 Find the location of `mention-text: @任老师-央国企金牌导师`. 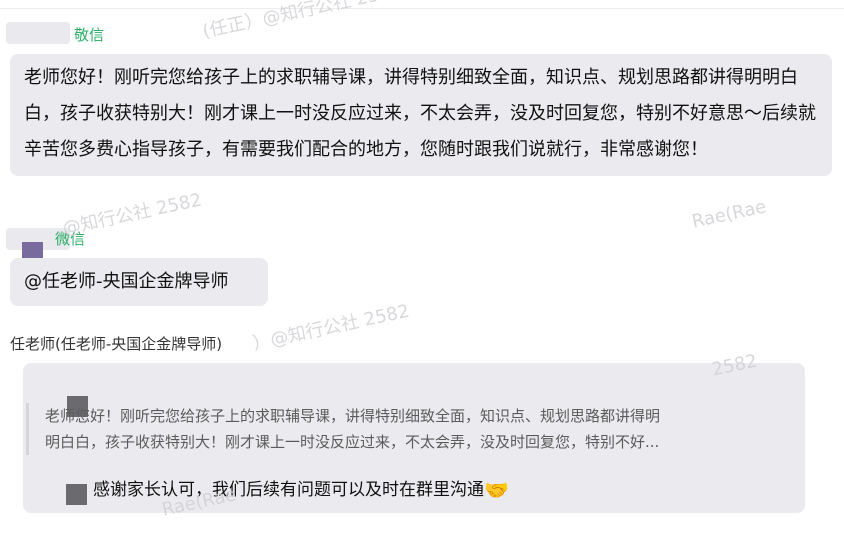

mention-text: @任老师-央国企金牌导师 is located at coordinates (126, 281).